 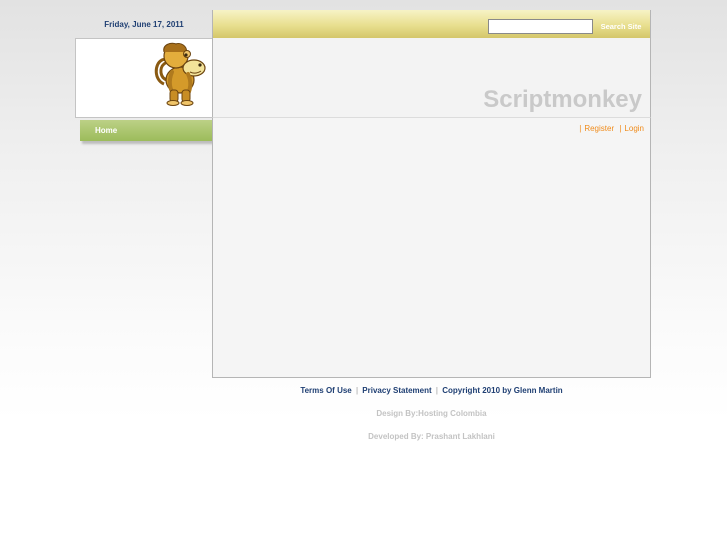 What do you see at coordinates (325, 390) in the screenshot?
I see `terms-link: Terms Of Use` at bounding box center [325, 390].